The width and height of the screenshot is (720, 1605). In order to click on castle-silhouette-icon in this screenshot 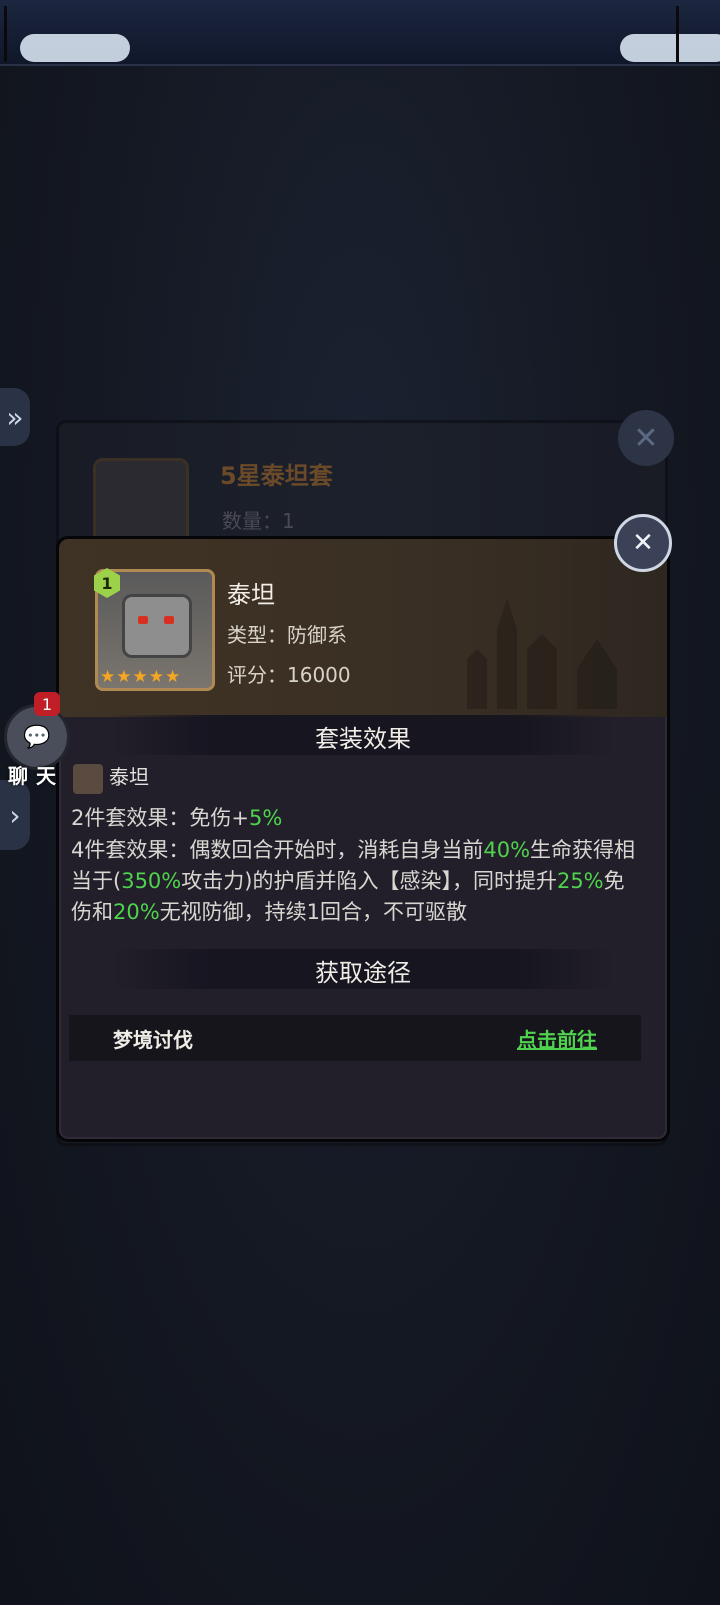, I will do `click(542, 654)`.